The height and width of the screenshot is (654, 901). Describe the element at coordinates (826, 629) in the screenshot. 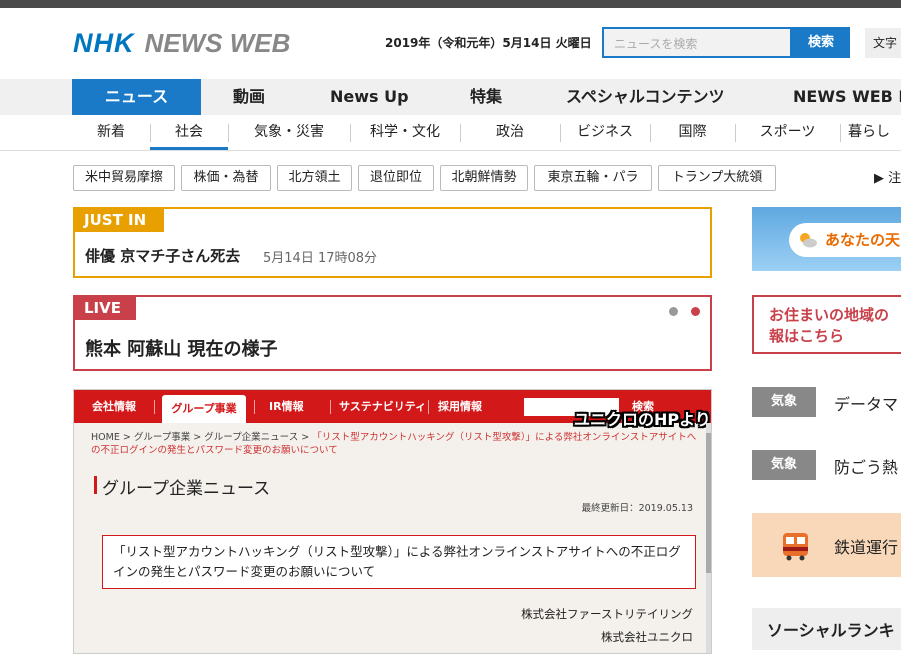

I see `social-ranking-header: ソーシャルランキ` at that location.